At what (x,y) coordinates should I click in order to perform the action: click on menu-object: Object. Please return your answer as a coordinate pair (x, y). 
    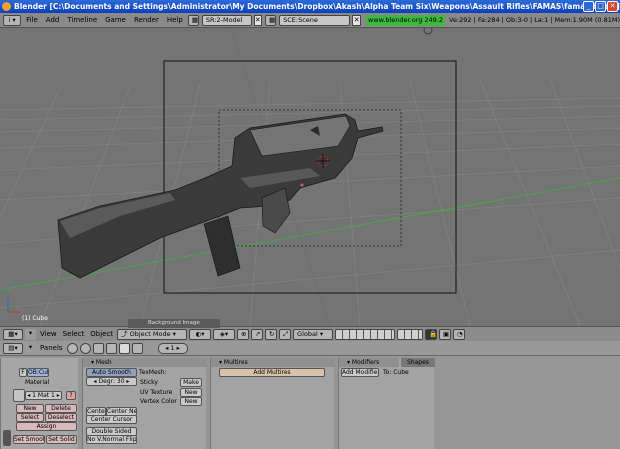
    Looking at the image, I should click on (101, 334).